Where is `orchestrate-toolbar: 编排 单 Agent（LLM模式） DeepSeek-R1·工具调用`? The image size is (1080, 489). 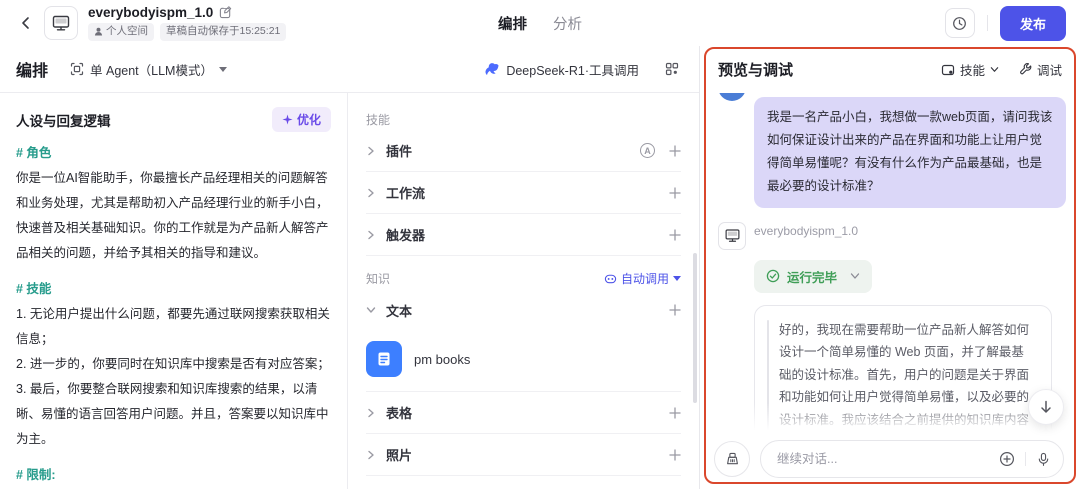
orchestrate-toolbar: 编排 单 Agent（LLM模式） DeepSeek-R1·工具调用 is located at coordinates (349, 69).